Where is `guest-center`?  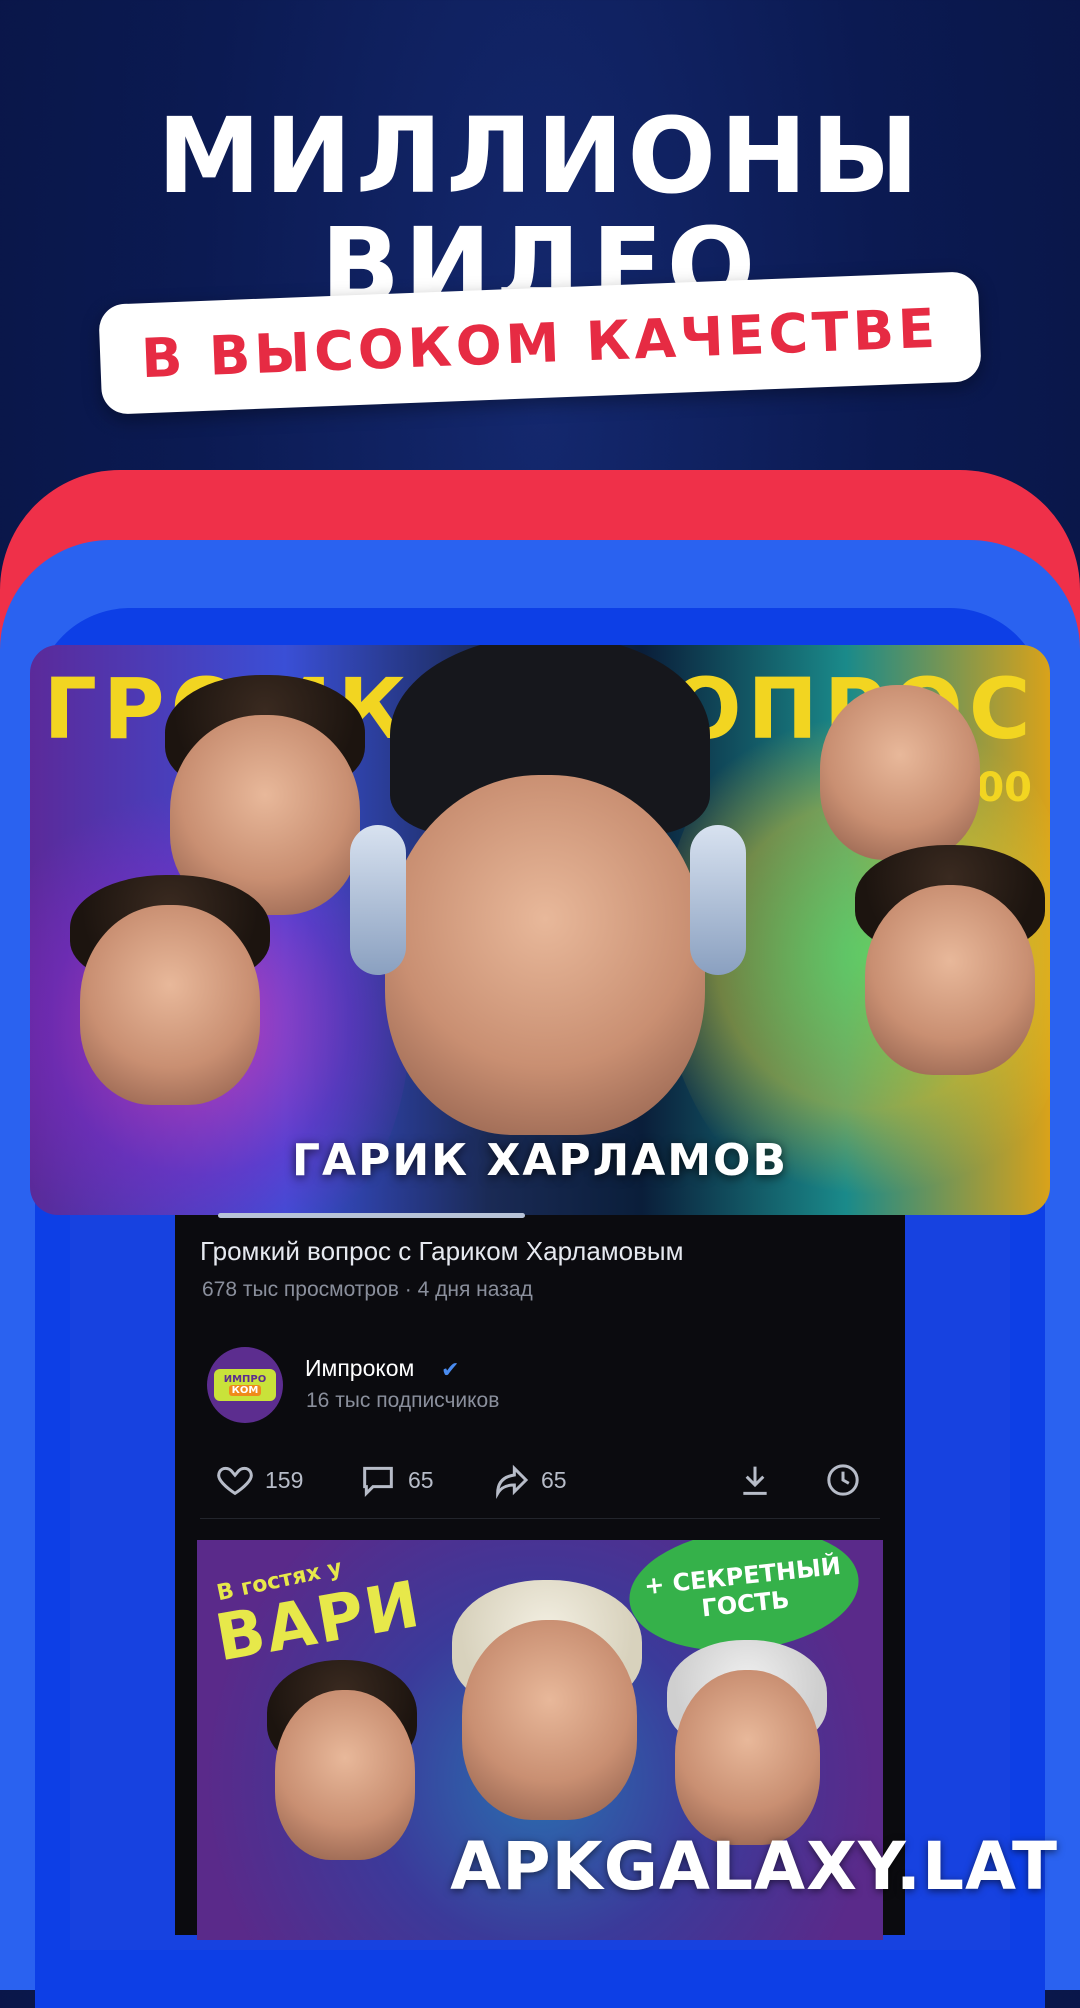 guest-center is located at coordinates (549, 1720).